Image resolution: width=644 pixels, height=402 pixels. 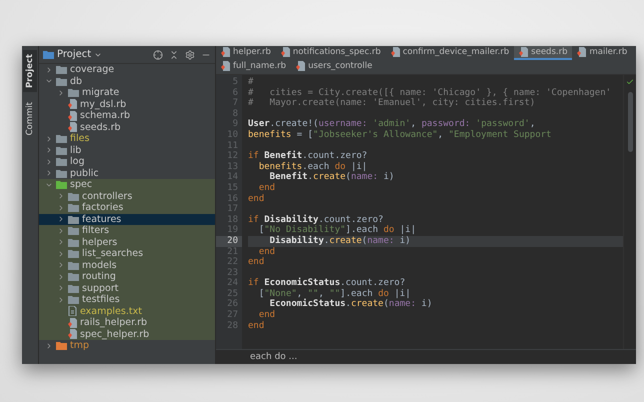 I want to click on tree-item: examples.txt, so click(x=127, y=311).